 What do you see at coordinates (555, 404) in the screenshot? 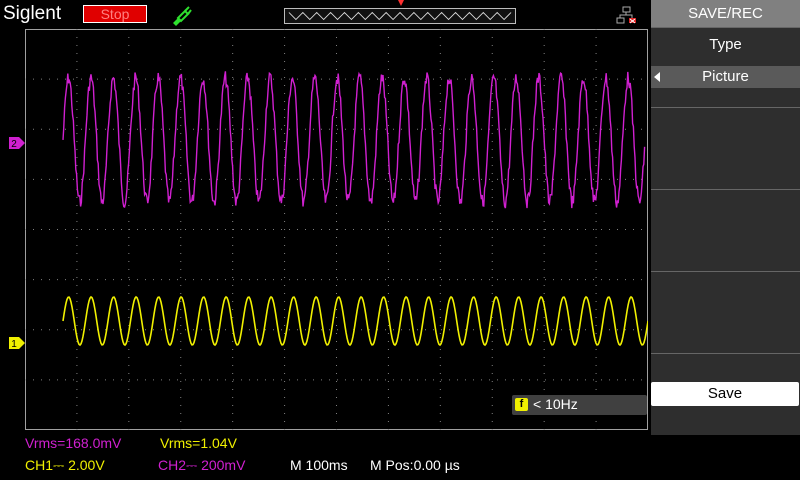
I see `frequency-value: < 10Hz` at bounding box center [555, 404].